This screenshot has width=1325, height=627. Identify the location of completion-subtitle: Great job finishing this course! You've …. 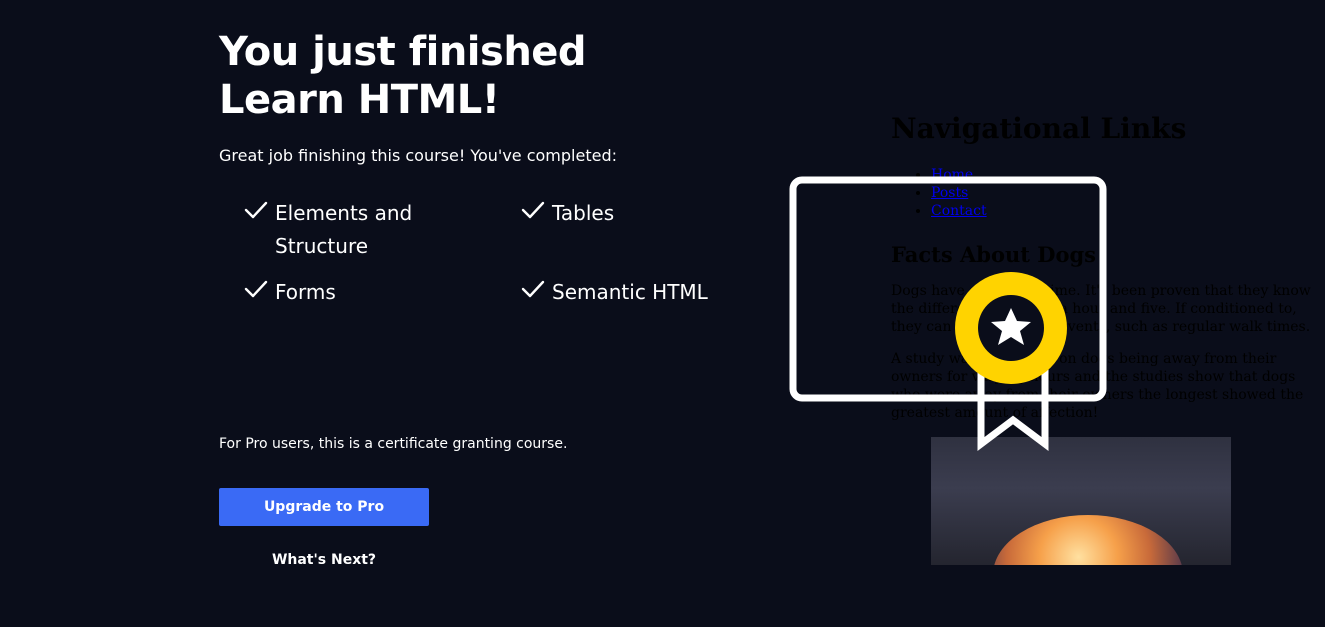
(418, 155).